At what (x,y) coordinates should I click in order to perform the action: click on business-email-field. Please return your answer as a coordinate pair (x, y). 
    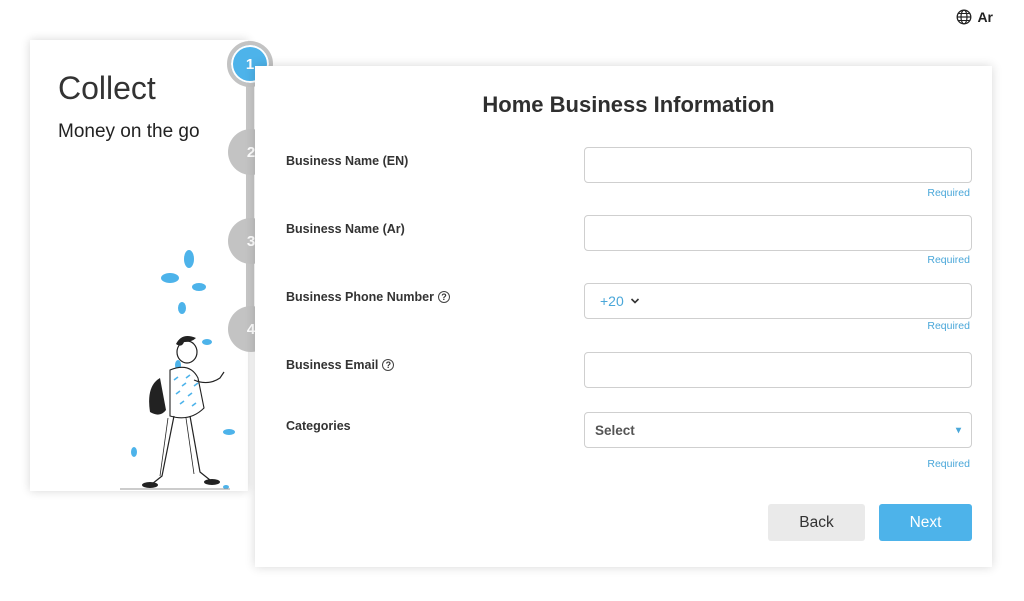
    Looking at the image, I should click on (778, 370).